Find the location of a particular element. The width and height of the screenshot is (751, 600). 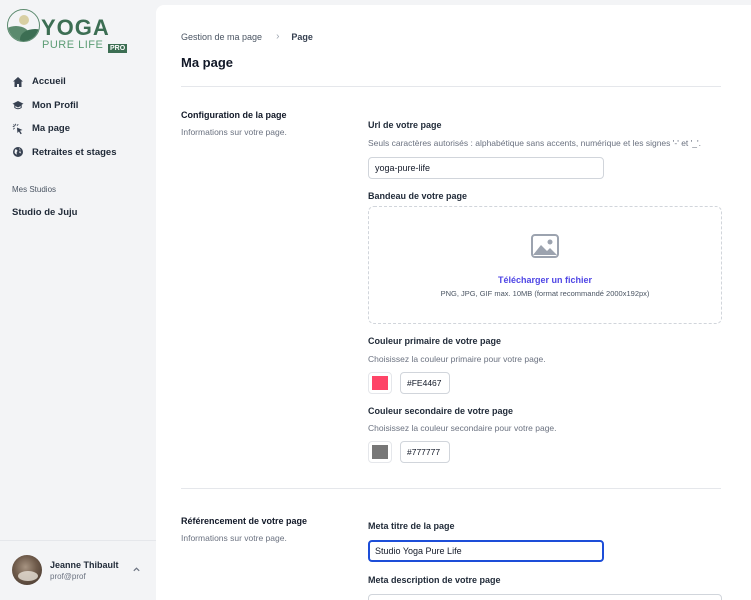

chevron-up-icon is located at coordinates (136, 569).